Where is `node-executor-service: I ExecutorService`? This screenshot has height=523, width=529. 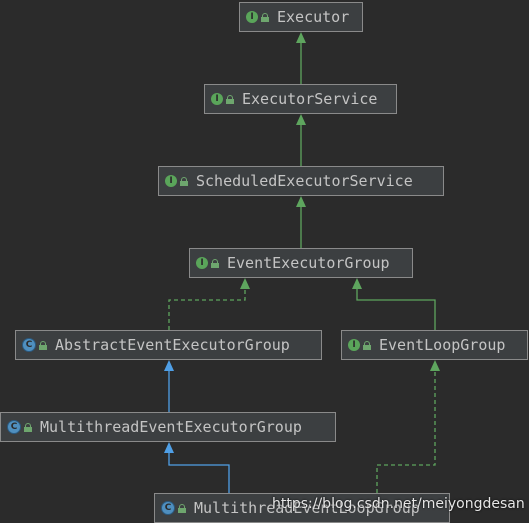
node-executor-service: I ExecutorService is located at coordinates (300, 99).